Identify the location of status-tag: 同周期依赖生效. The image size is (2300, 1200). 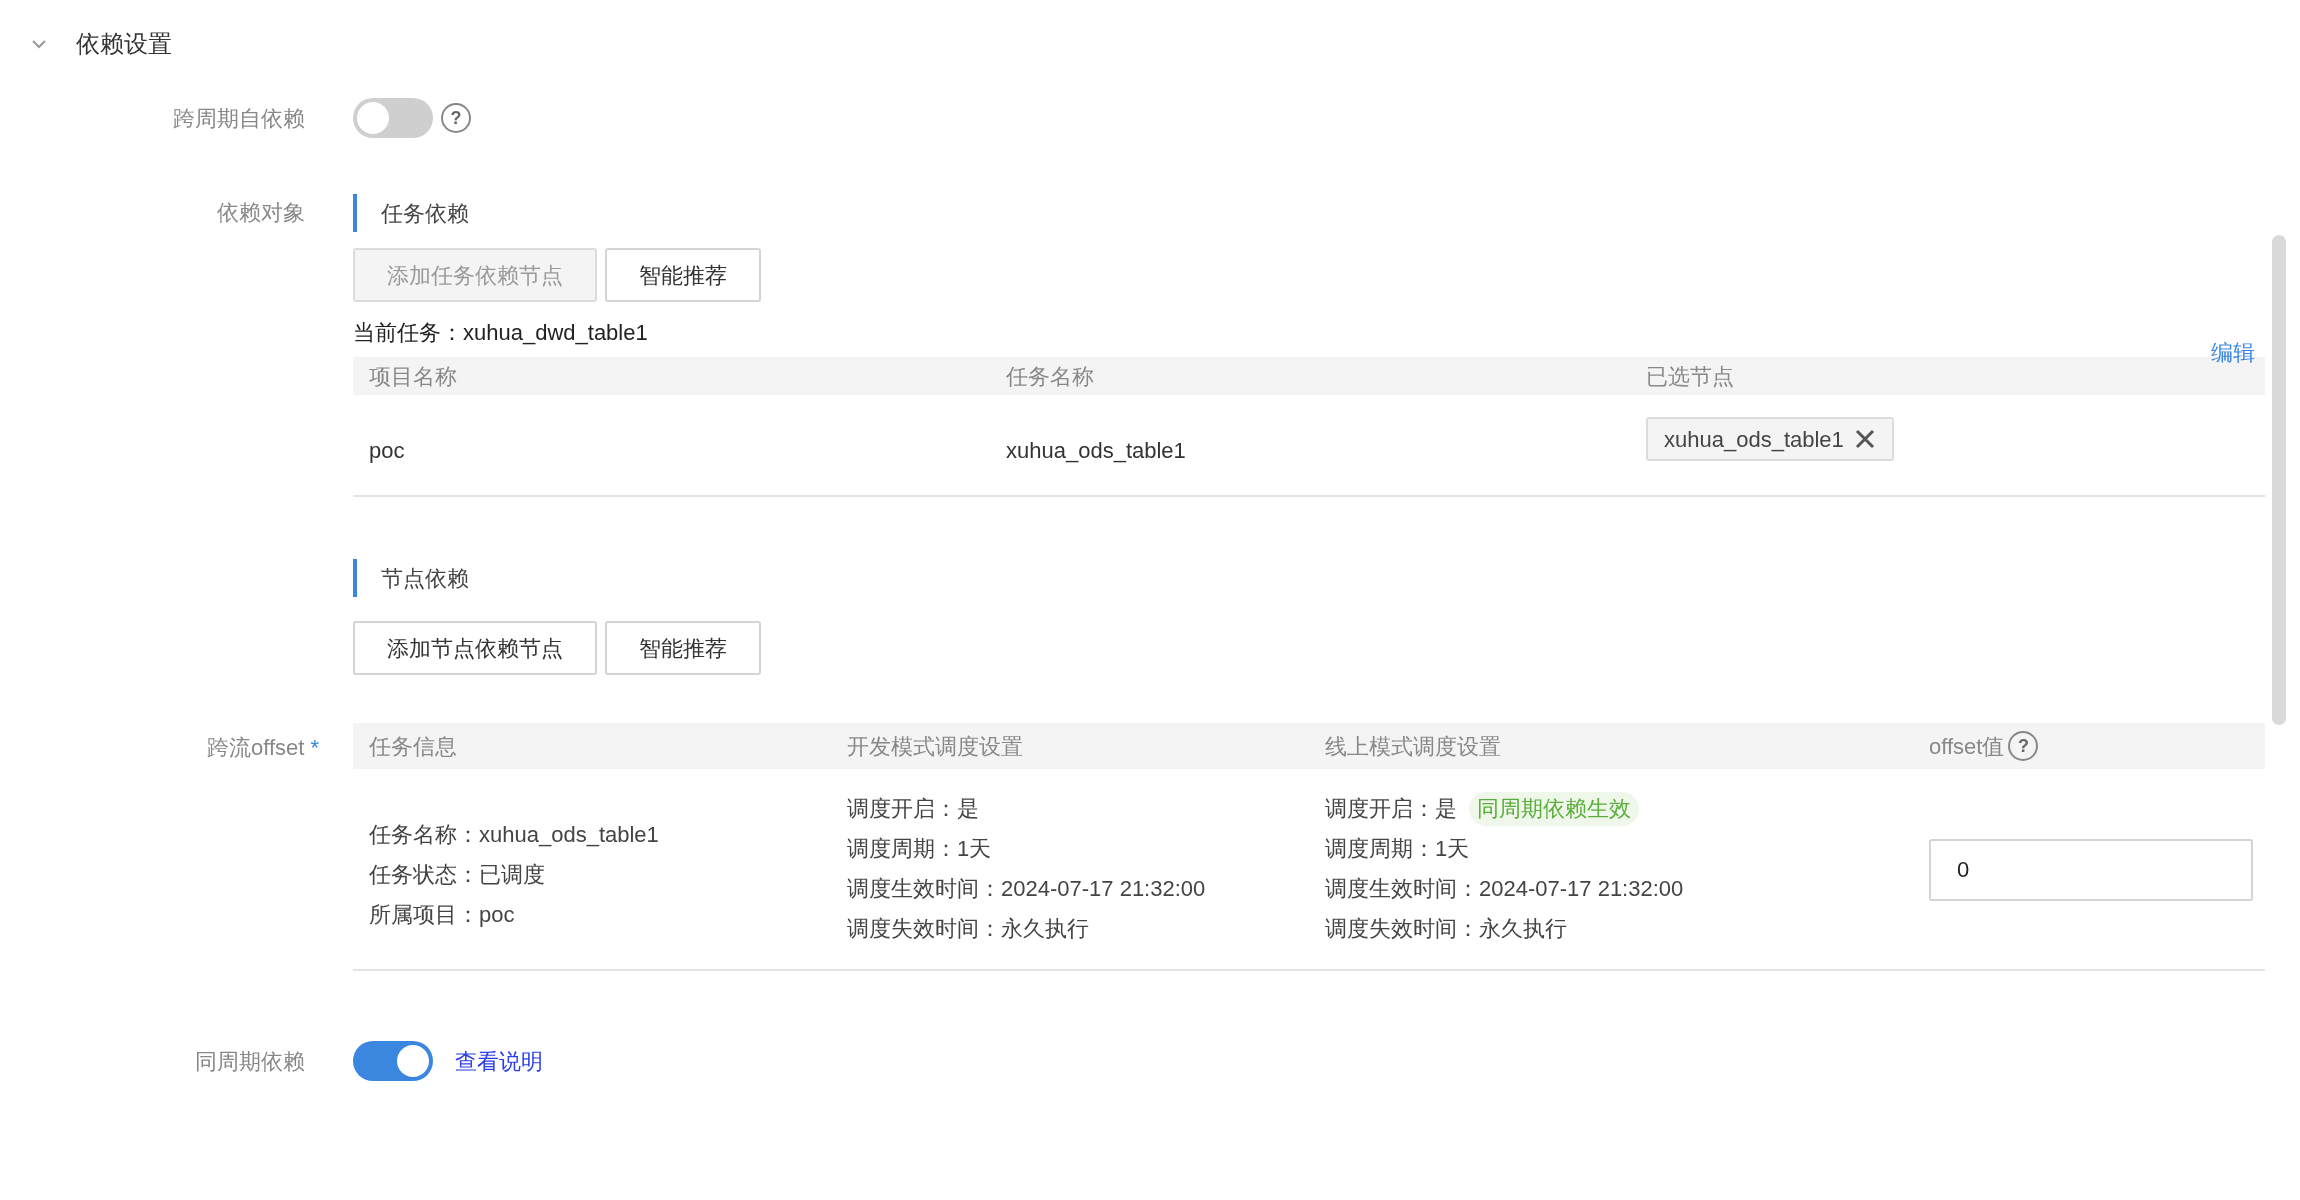
(1554, 809).